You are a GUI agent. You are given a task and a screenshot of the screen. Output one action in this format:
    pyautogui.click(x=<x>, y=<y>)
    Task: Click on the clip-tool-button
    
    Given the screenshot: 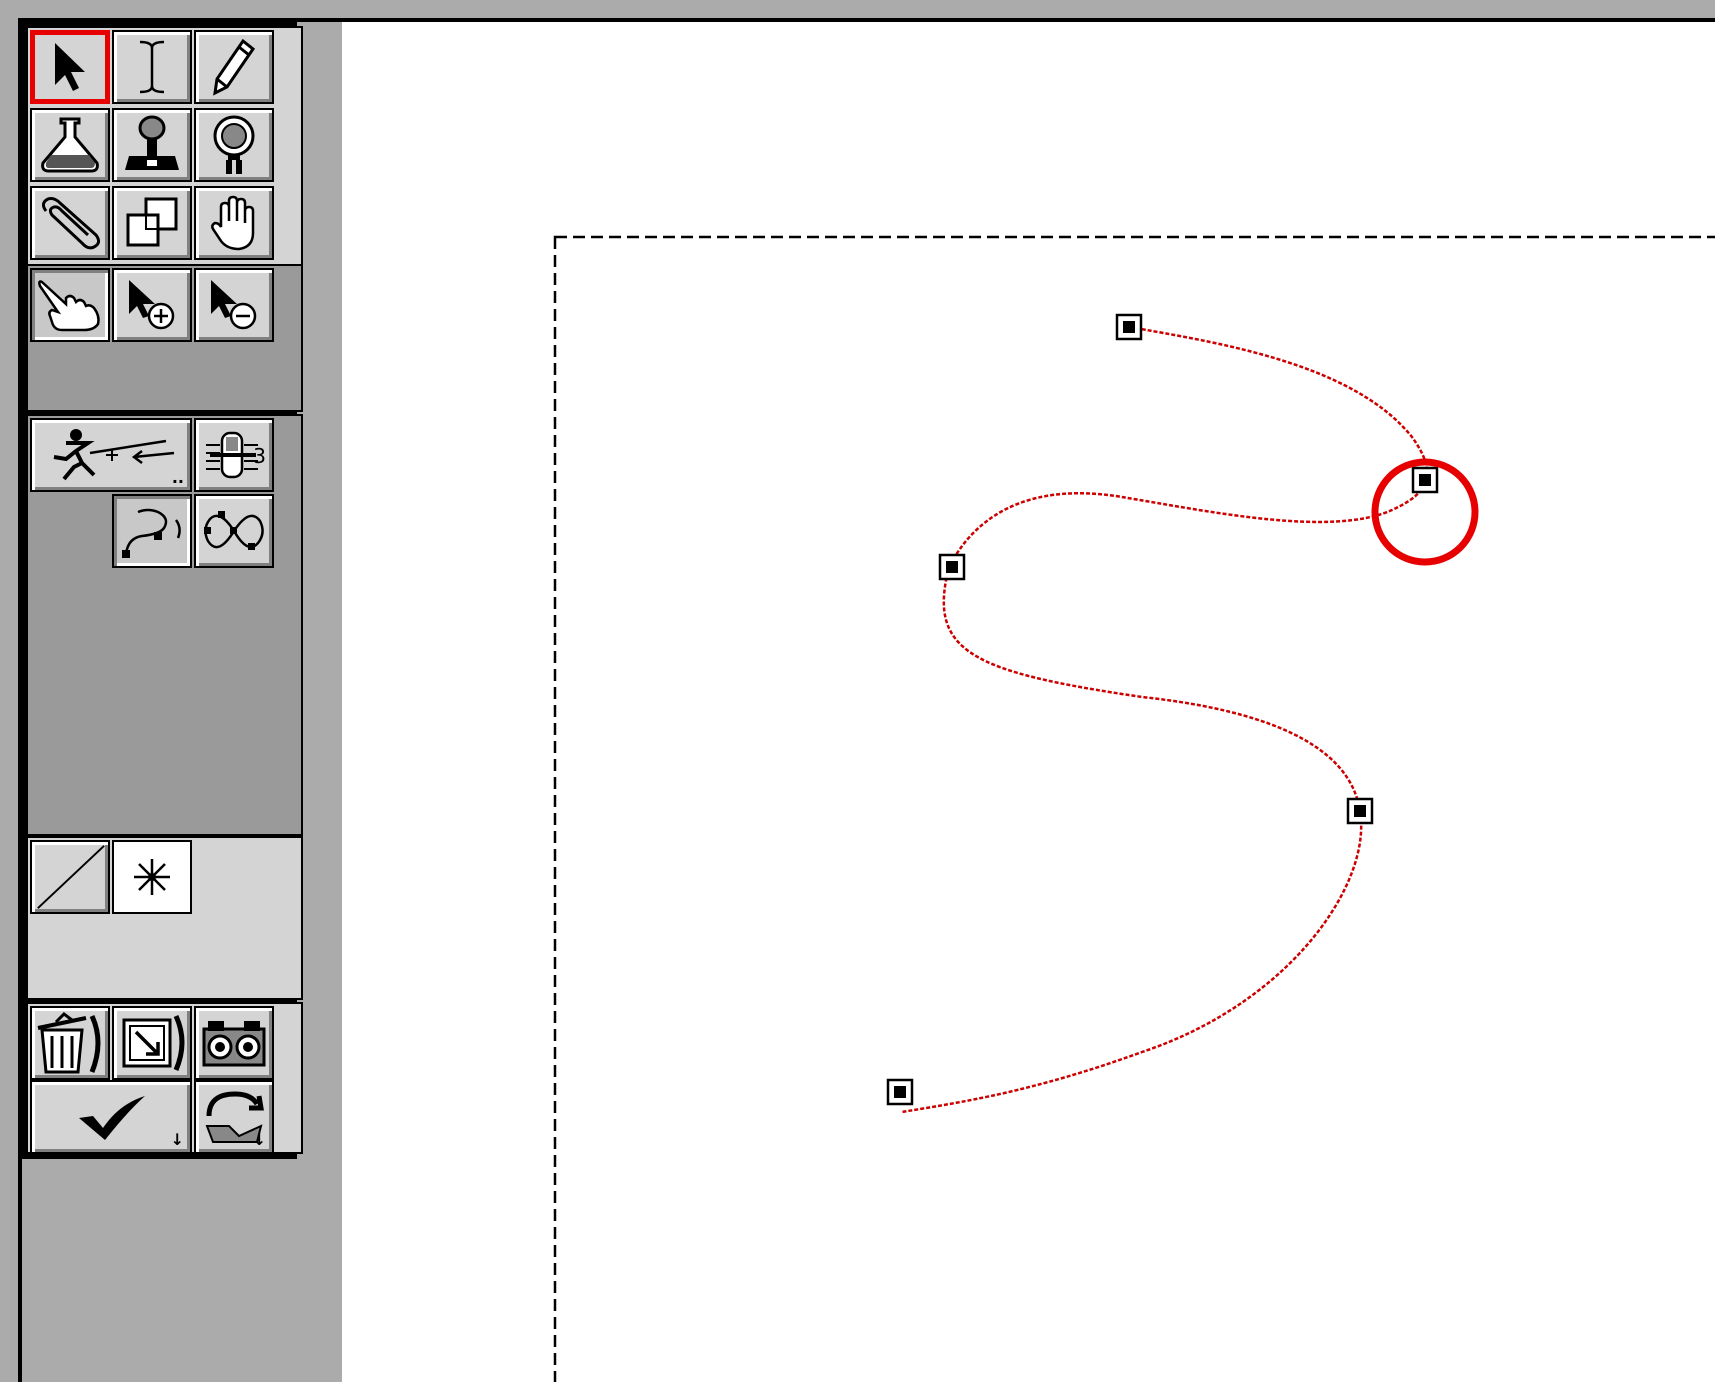 What is the action you would take?
    pyautogui.click(x=70, y=223)
    